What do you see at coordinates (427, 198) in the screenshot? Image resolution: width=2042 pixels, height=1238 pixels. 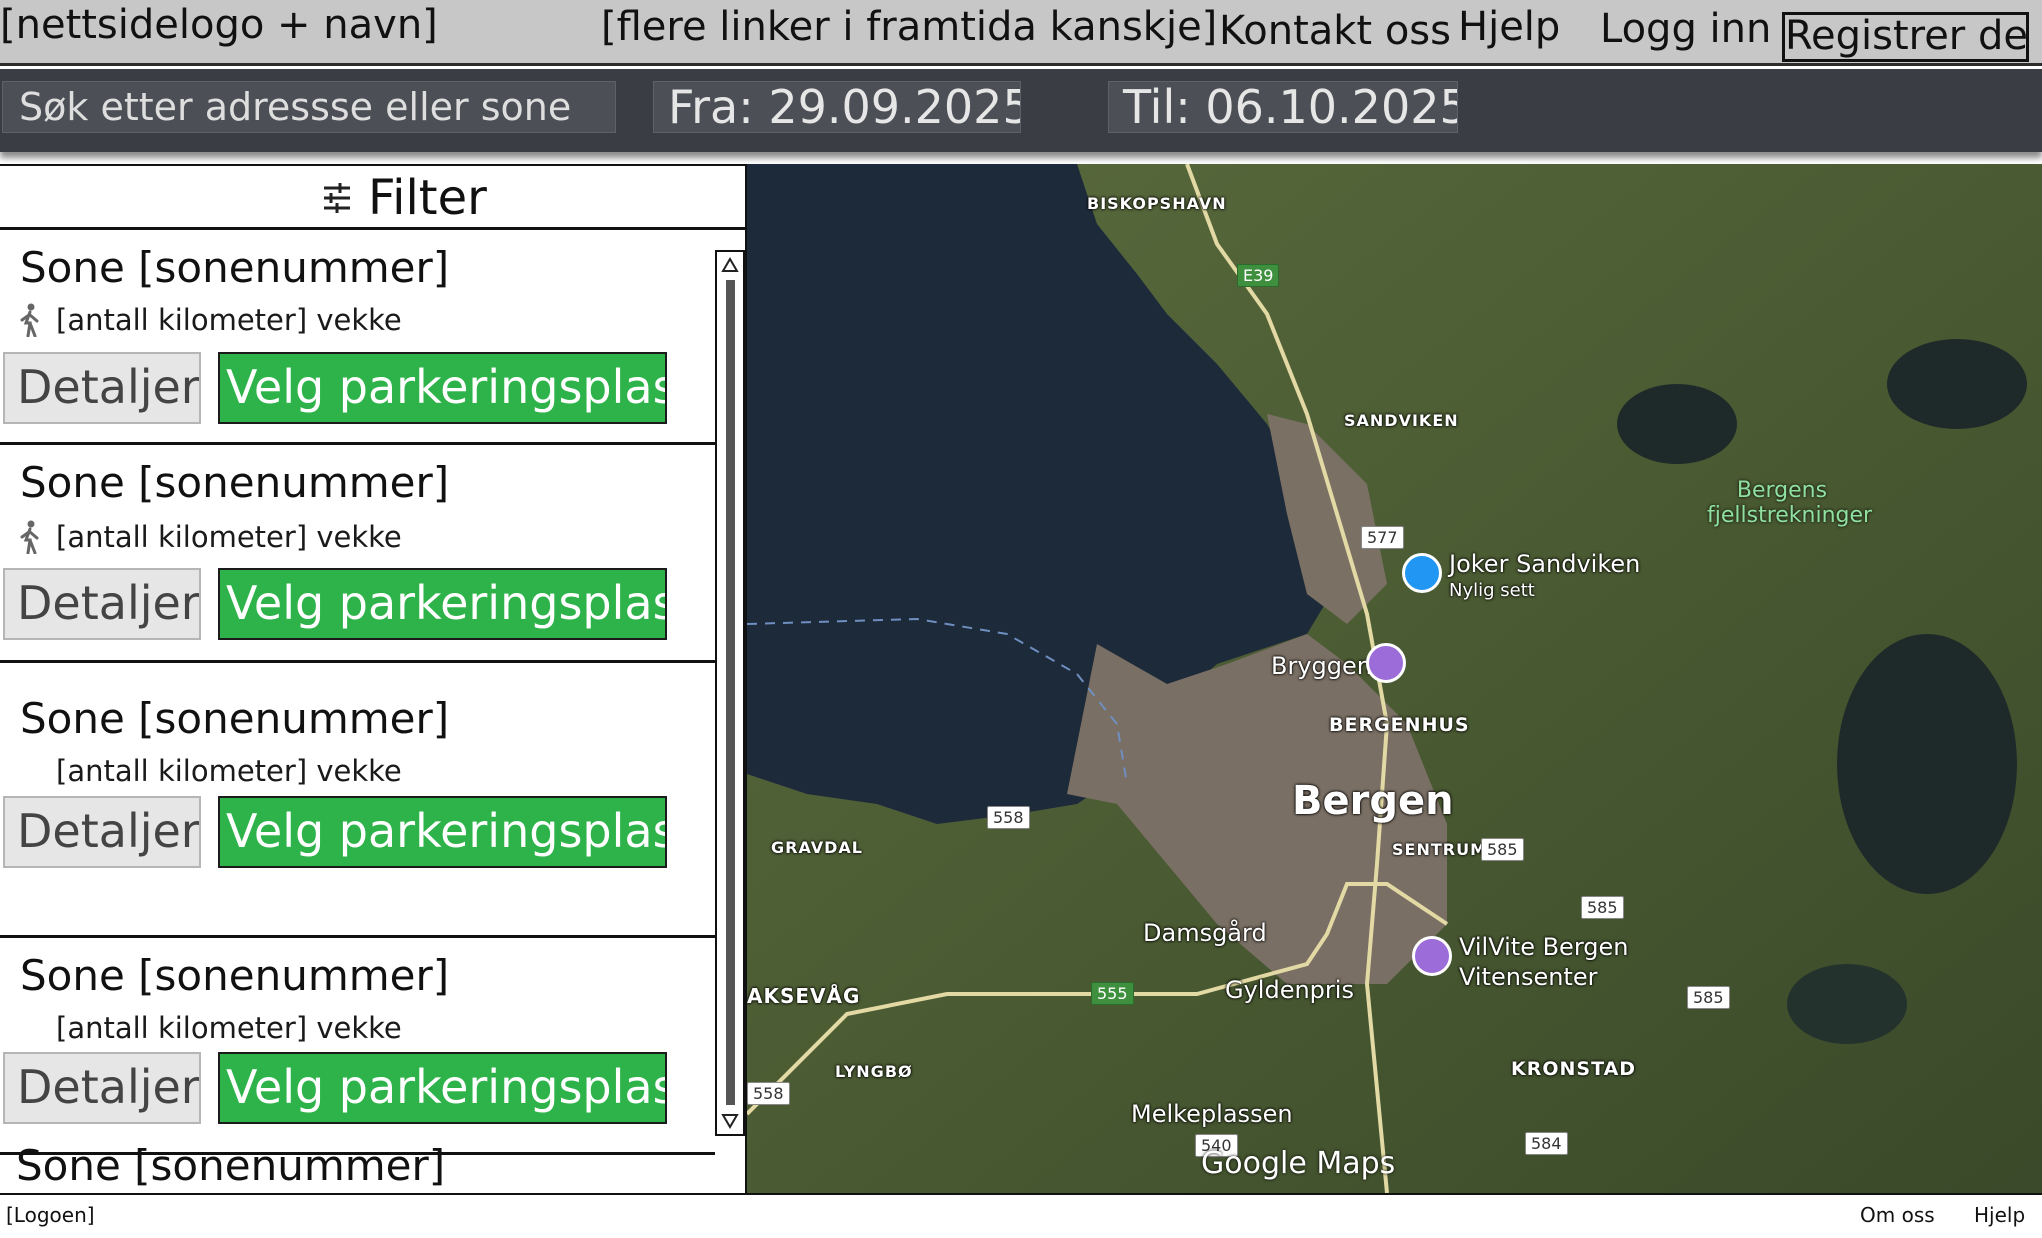 I see `filter-label: Filter` at bounding box center [427, 198].